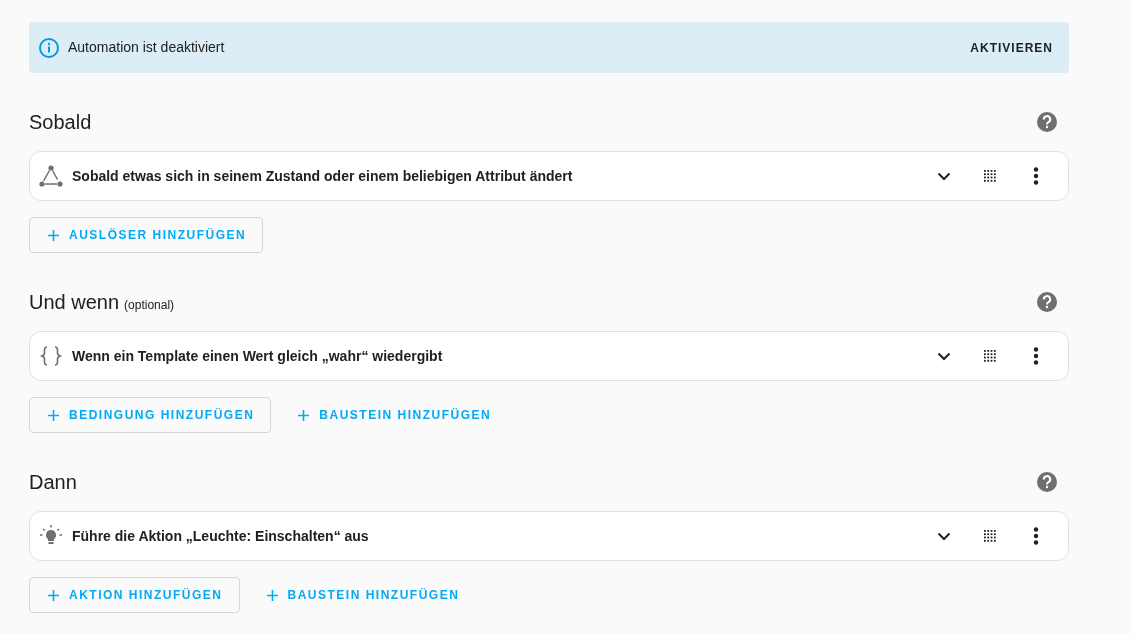 The height and width of the screenshot is (634, 1132). What do you see at coordinates (51, 176) in the screenshot?
I see `graph-icon` at bounding box center [51, 176].